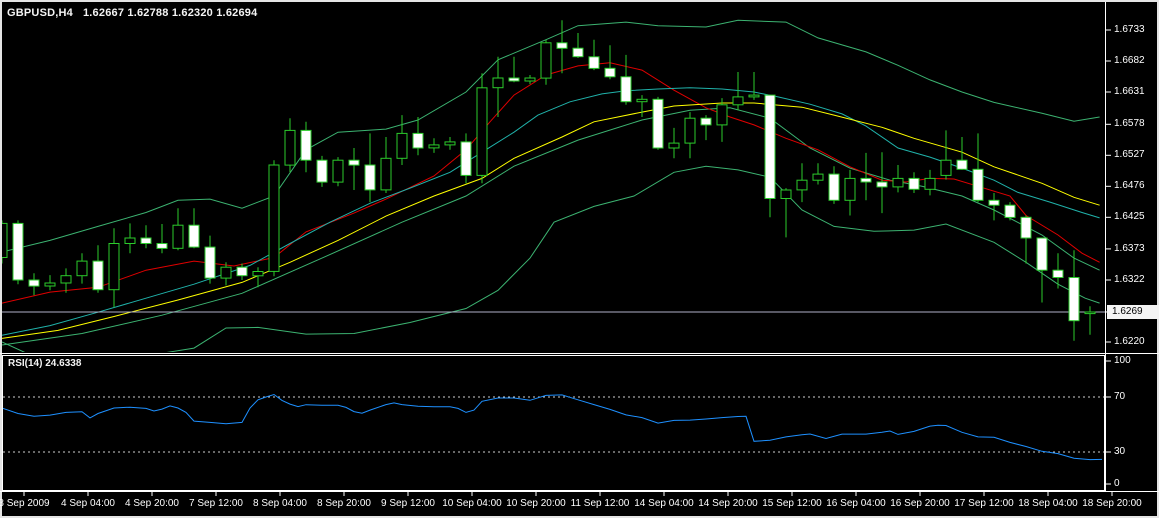  I want to click on chart-ohlc-readout: 1.62667 1.62788 1.62320 1.62694, so click(170, 13).